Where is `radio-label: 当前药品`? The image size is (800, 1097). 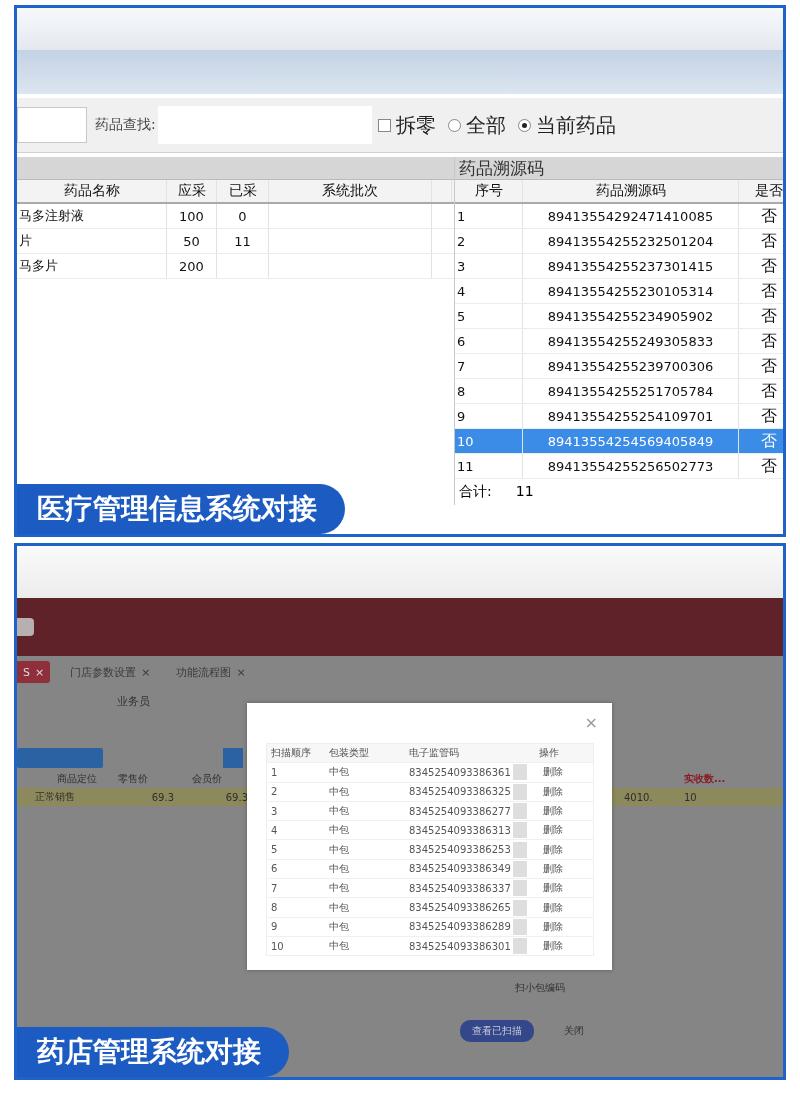 radio-label: 当前药品 is located at coordinates (575, 125).